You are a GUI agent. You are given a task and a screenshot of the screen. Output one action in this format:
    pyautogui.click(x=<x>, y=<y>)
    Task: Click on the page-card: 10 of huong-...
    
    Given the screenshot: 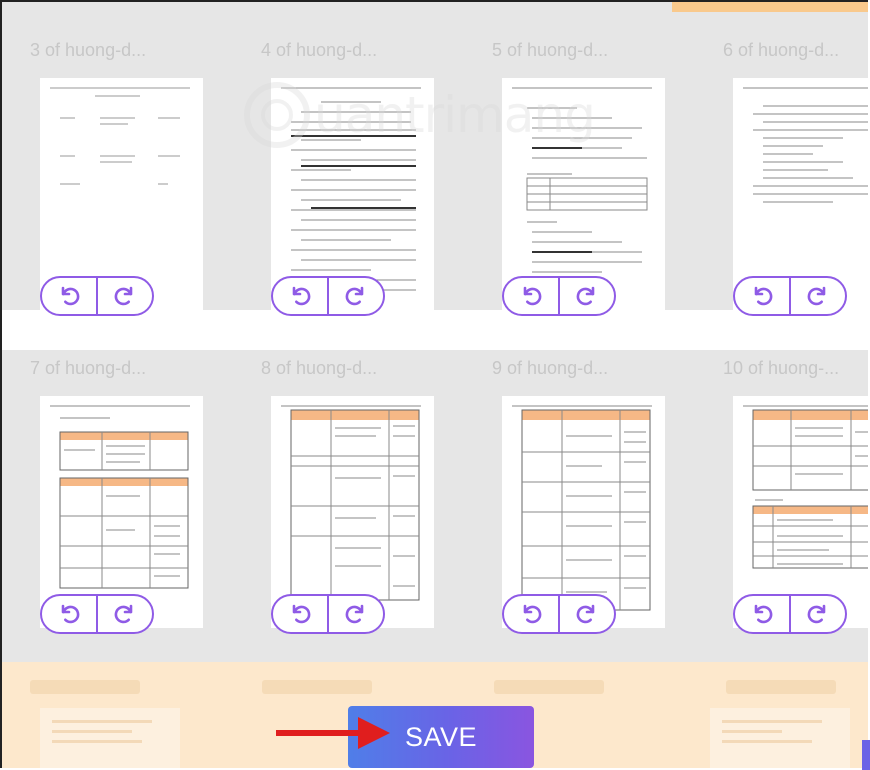 What is the action you would take?
    pyautogui.click(x=786, y=498)
    